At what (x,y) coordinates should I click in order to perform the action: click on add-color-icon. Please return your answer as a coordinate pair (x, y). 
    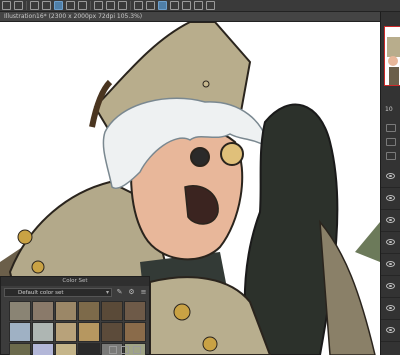
    Looking at the image, I should click on (113, 350).